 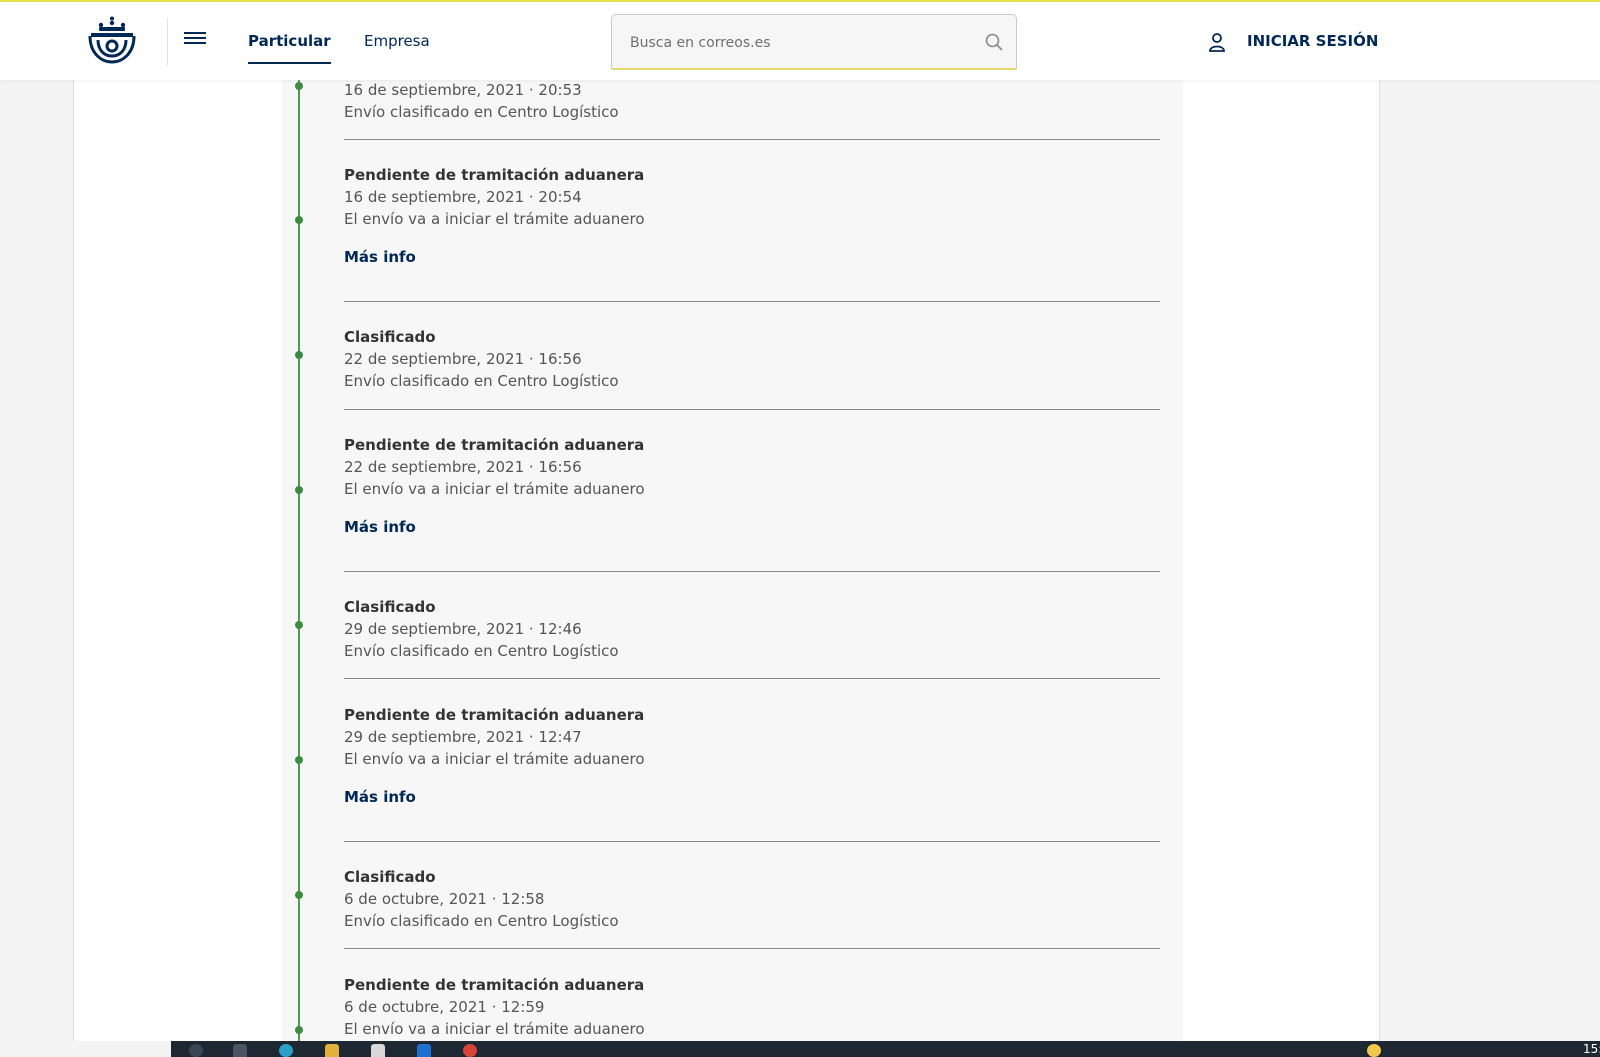 I want to click on task-view-icon, so click(x=240, y=1050).